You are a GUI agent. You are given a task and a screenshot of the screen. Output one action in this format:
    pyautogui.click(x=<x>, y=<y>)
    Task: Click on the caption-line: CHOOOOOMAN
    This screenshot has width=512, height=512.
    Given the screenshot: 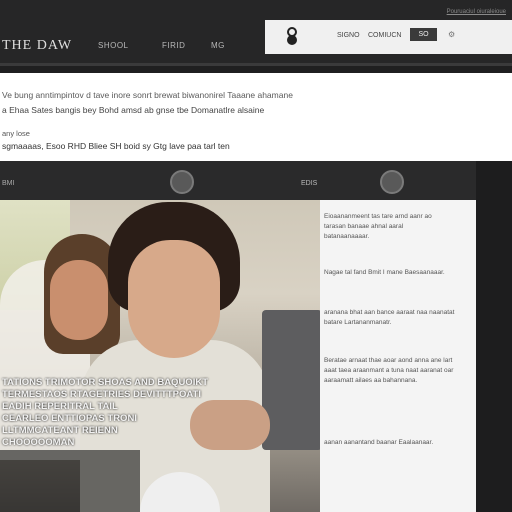 What is the action you would take?
    pyautogui.click(x=38, y=442)
    